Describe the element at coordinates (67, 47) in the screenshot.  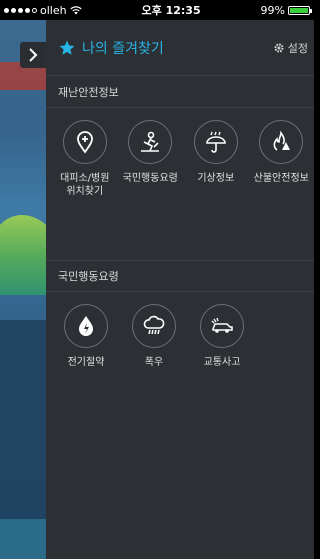
I see `star-icon` at that location.